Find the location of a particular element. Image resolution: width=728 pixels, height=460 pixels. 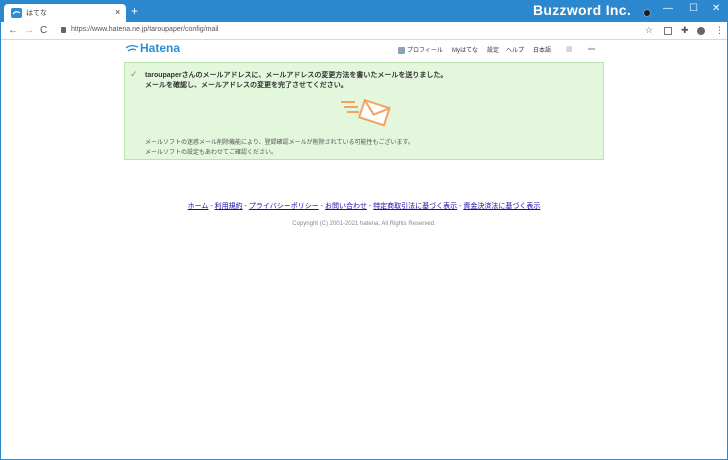

extensions-icon: ✚ is located at coordinates (685, 30).